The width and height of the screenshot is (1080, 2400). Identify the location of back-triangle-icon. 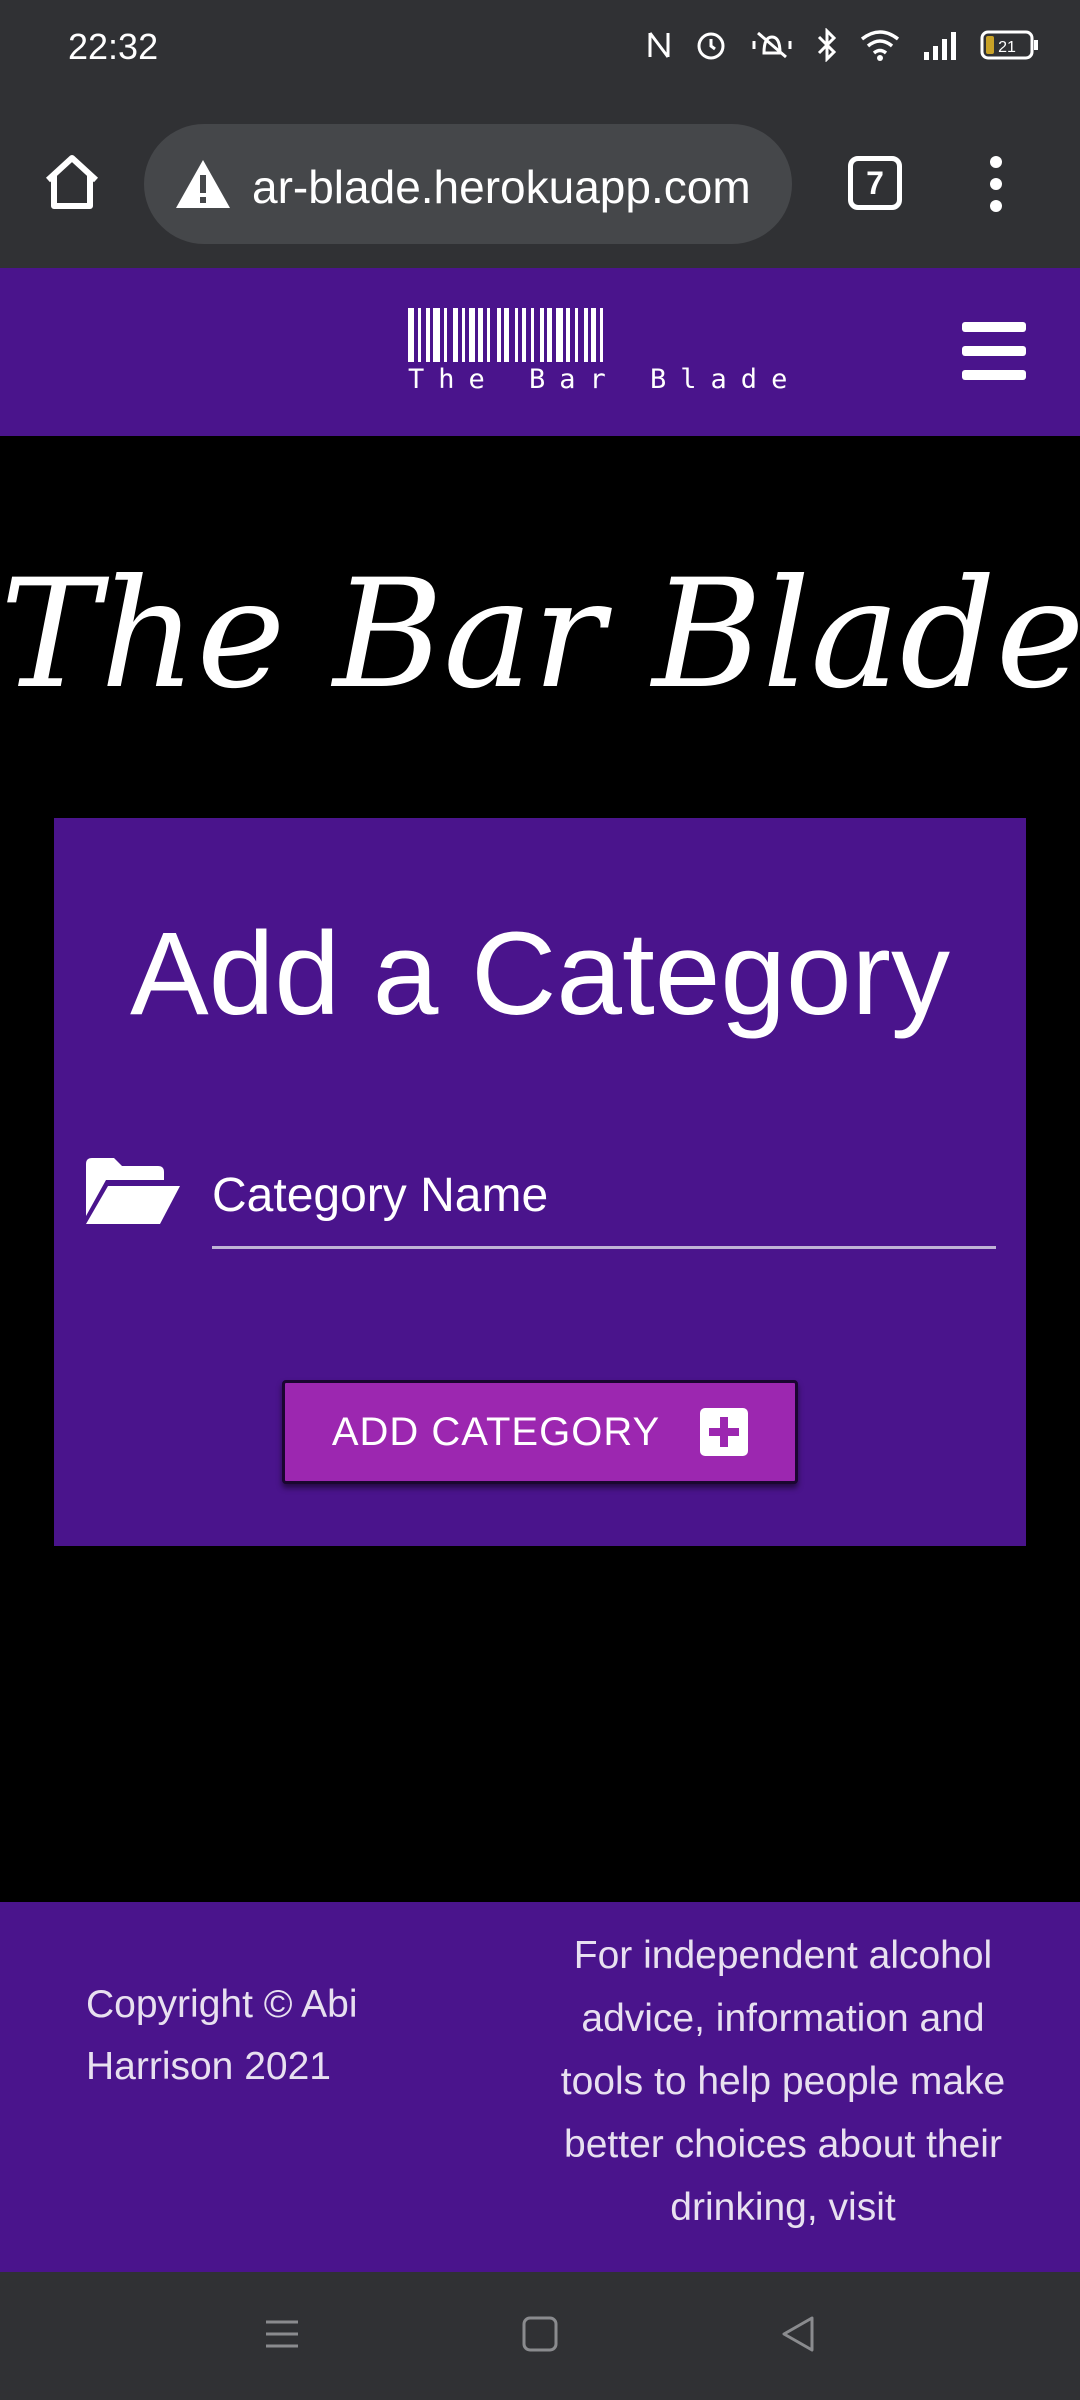
(798, 2334).